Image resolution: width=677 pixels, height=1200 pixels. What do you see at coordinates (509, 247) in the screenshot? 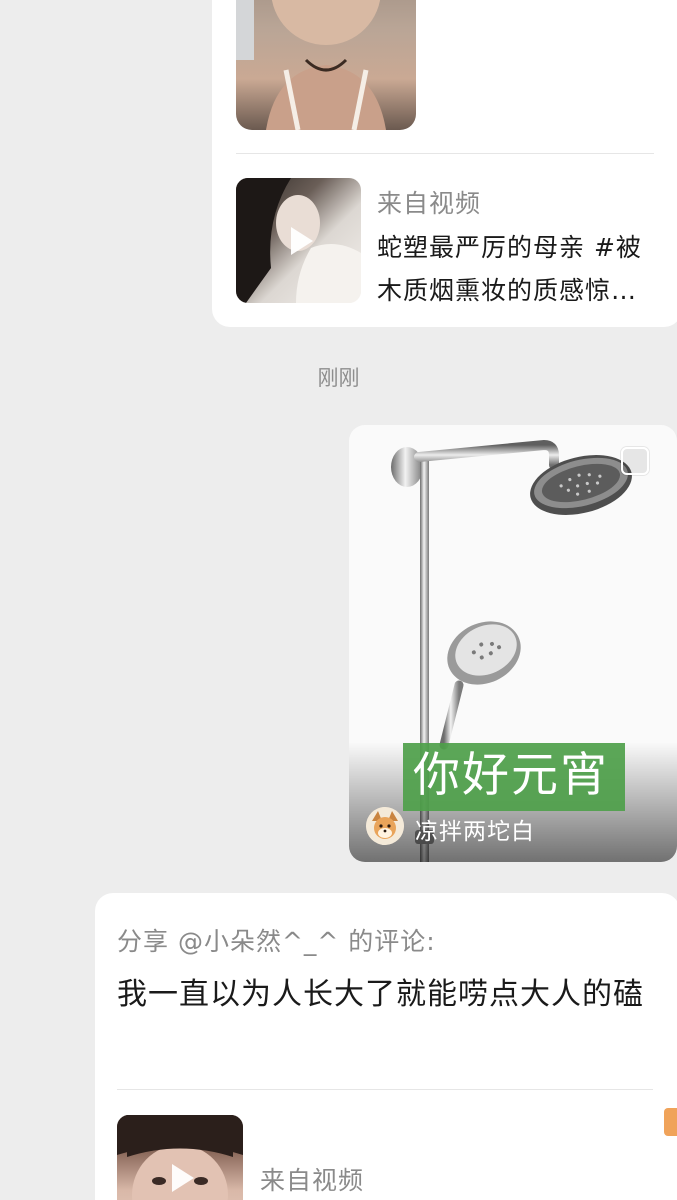
I see `video-title-line1: 蛇塑最严厉的母亲 #被` at bounding box center [509, 247].